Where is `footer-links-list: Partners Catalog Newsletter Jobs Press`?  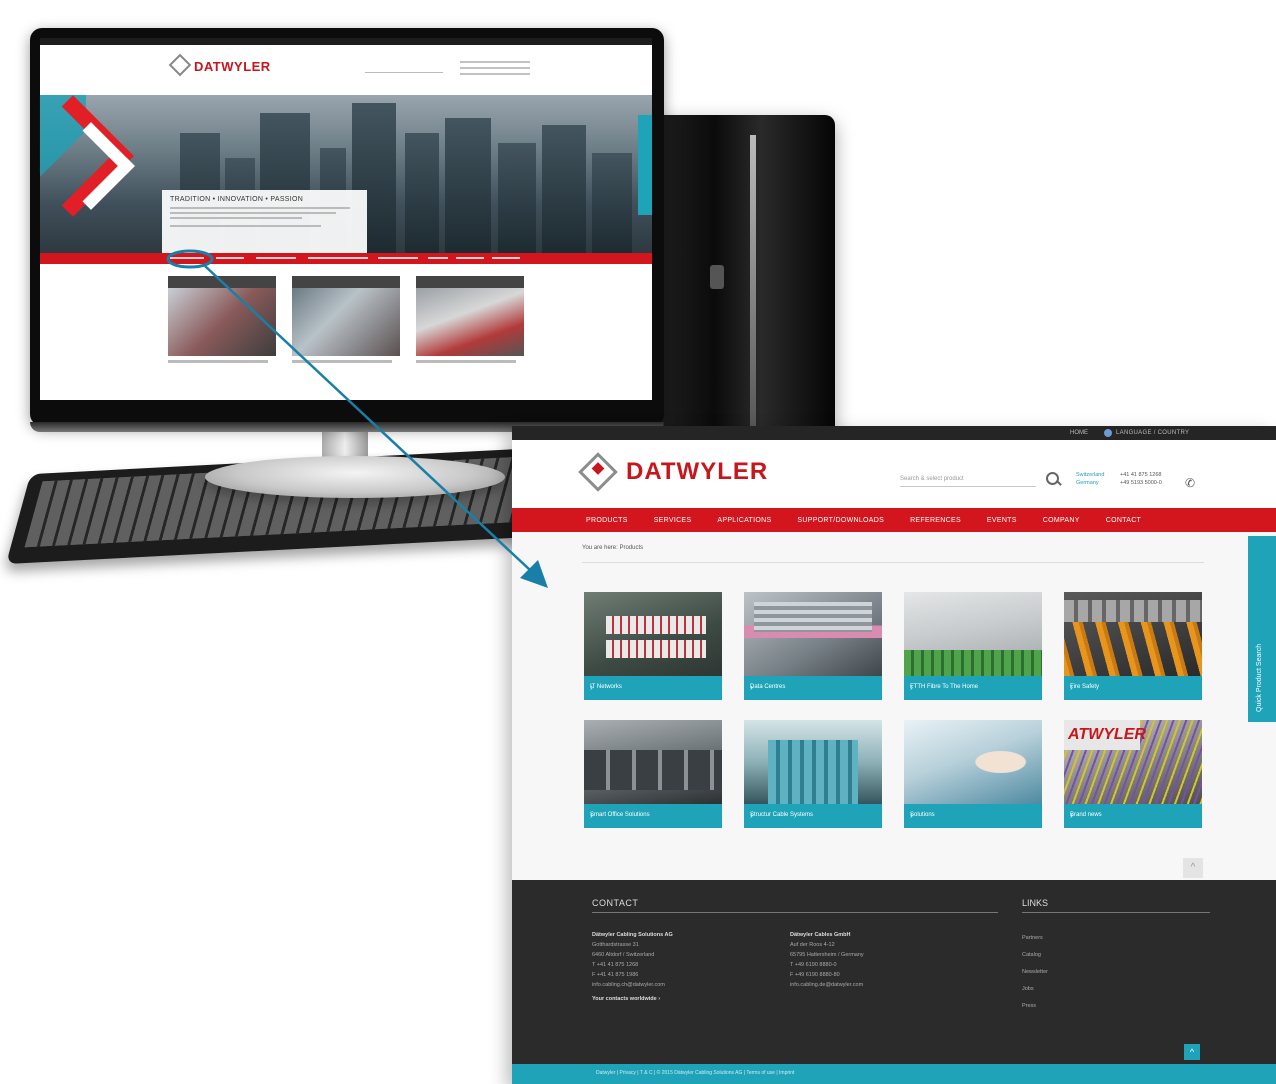 footer-links-list: Partners Catalog Newsletter Jobs Press is located at coordinates (1035, 972).